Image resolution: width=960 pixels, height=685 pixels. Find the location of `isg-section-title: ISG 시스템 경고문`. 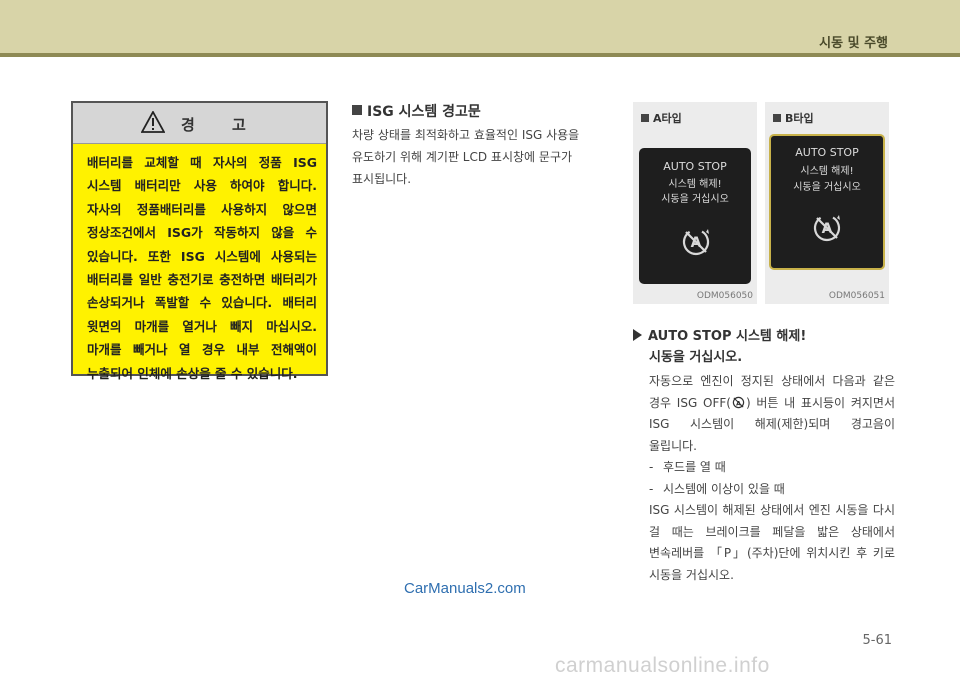

isg-section-title: ISG 시스템 경고문 is located at coordinates (424, 112).